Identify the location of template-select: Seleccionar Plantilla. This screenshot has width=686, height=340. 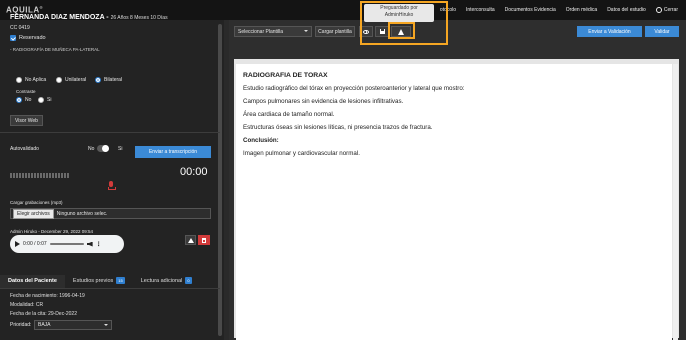
(273, 31).